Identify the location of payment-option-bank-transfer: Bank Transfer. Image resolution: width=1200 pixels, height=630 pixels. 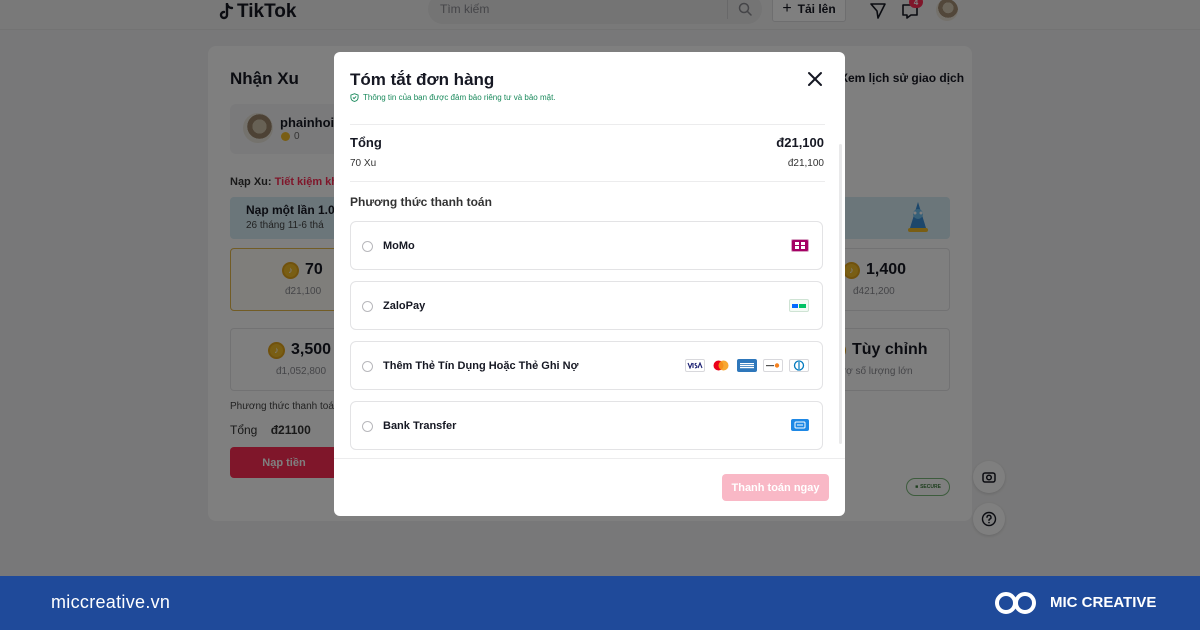
(586, 425).